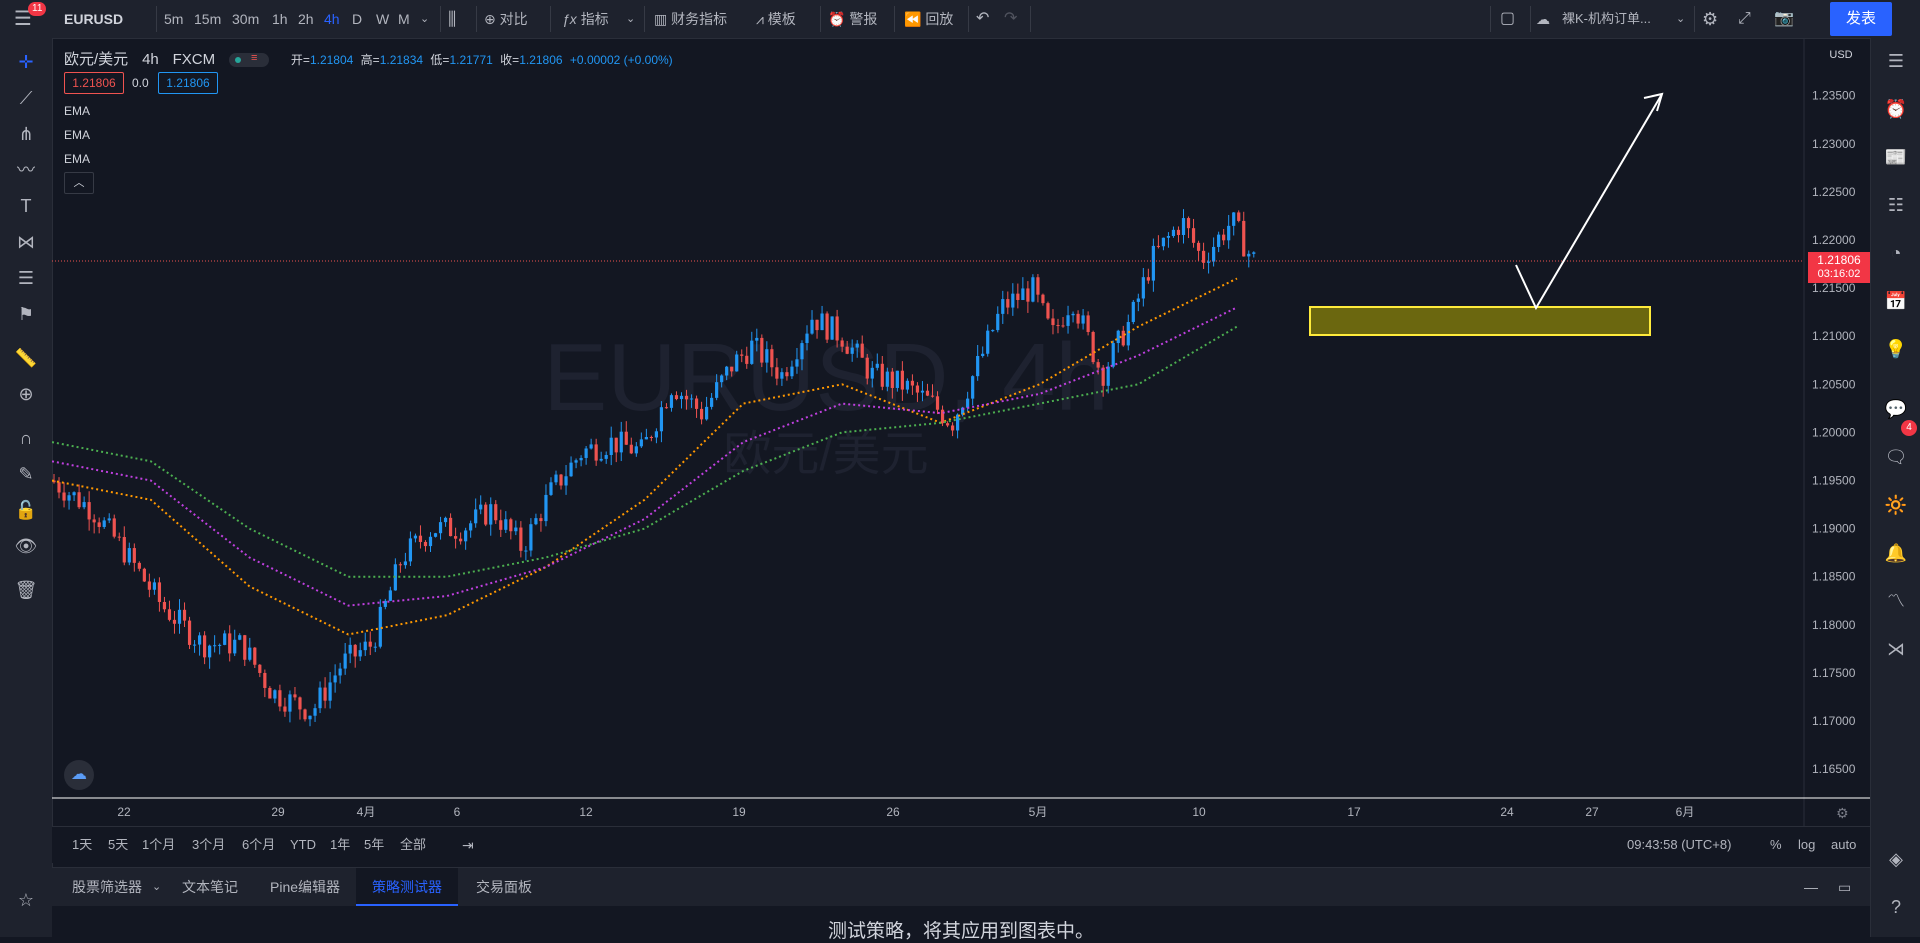  Describe the element at coordinates (26, 394) in the screenshot. I see `zoom-in-icon: ⊕` at that location.